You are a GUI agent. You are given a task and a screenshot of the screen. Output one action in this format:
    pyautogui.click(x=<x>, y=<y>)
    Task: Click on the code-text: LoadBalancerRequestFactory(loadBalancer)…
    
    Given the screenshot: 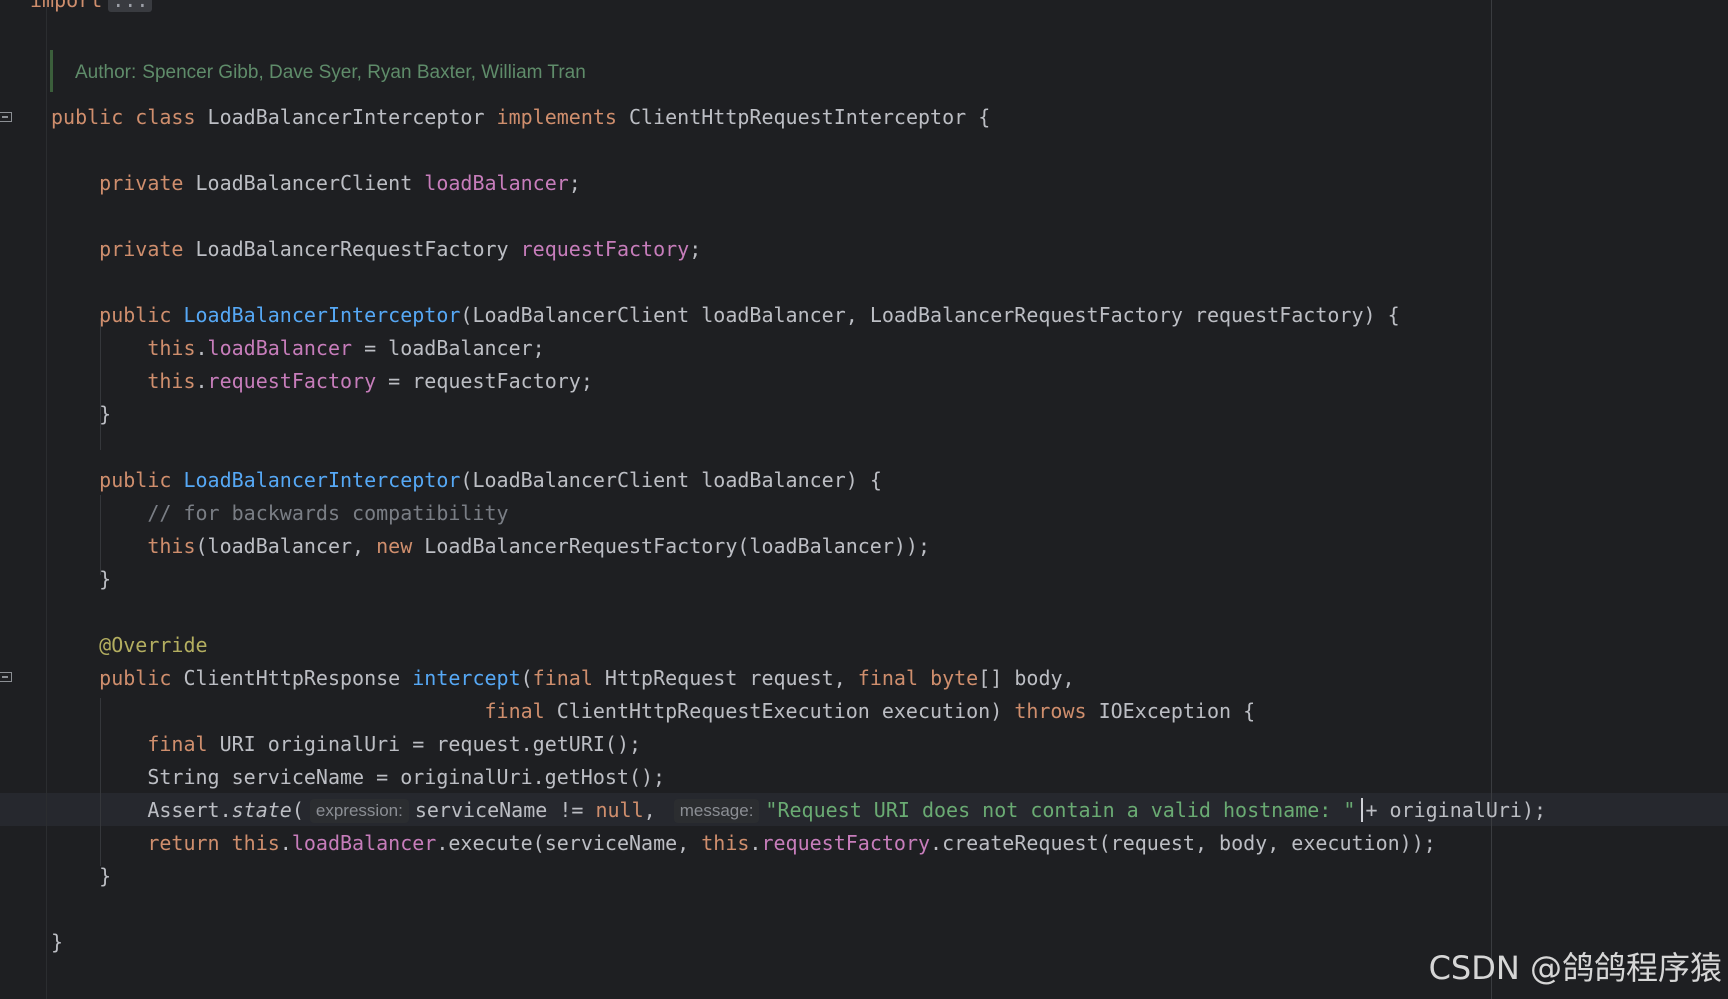 What is the action you would take?
    pyautogui.click(x=671, y=546)
    